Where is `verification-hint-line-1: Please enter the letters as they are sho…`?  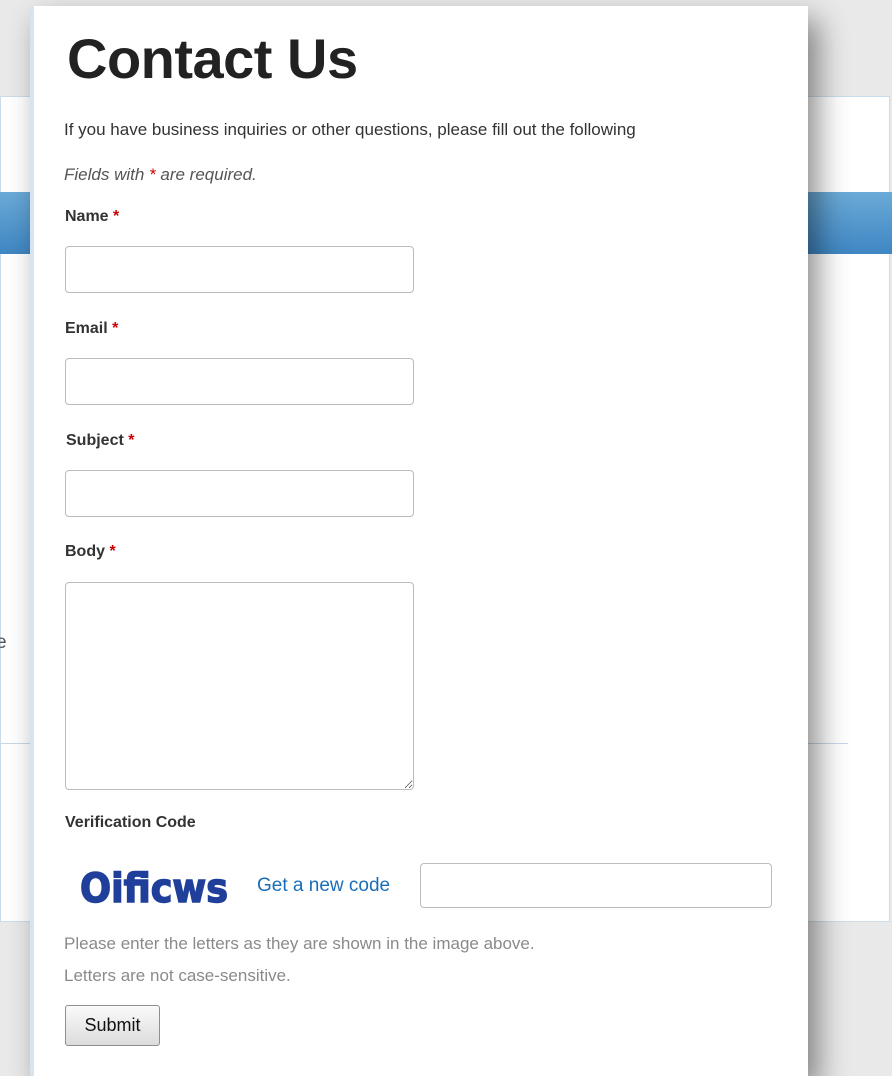
verification-hint-line-1: Please enter the letters as they are sho… is located at coordinates (299, 943).